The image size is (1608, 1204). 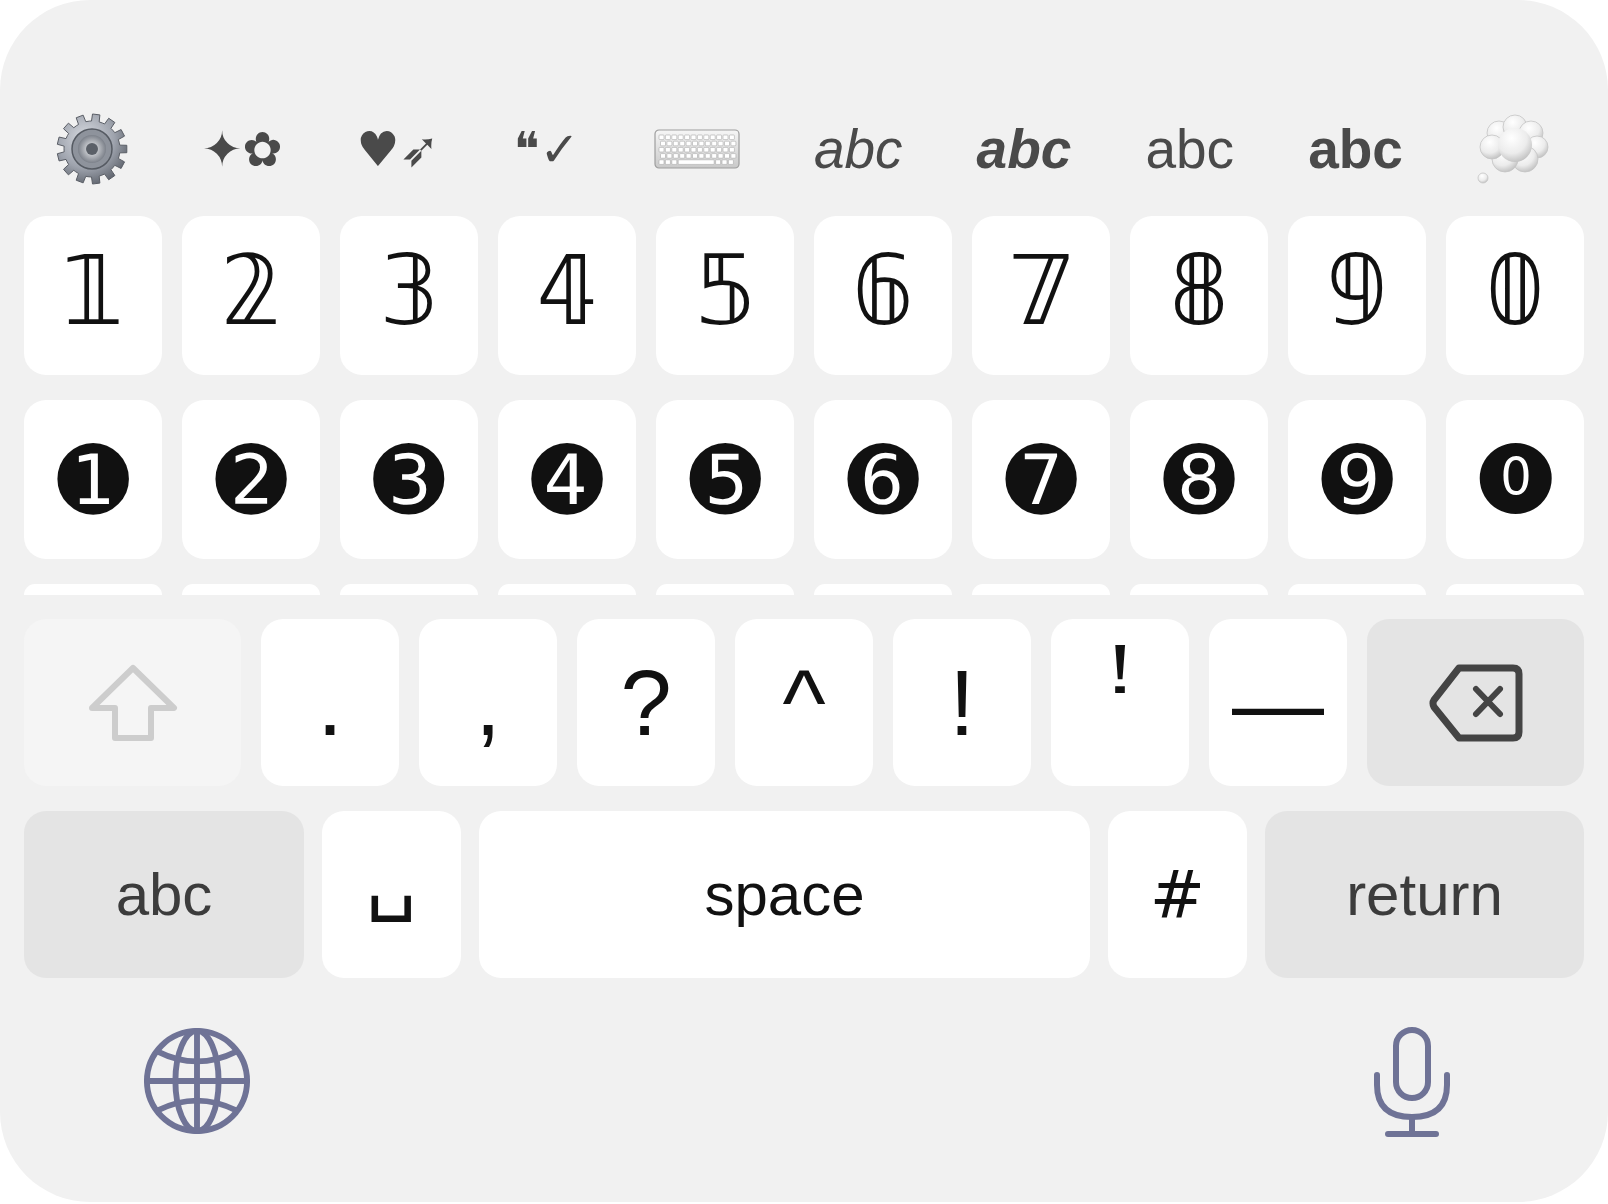 I want to click on key: 𝟠, so click(x=1199, y=295).